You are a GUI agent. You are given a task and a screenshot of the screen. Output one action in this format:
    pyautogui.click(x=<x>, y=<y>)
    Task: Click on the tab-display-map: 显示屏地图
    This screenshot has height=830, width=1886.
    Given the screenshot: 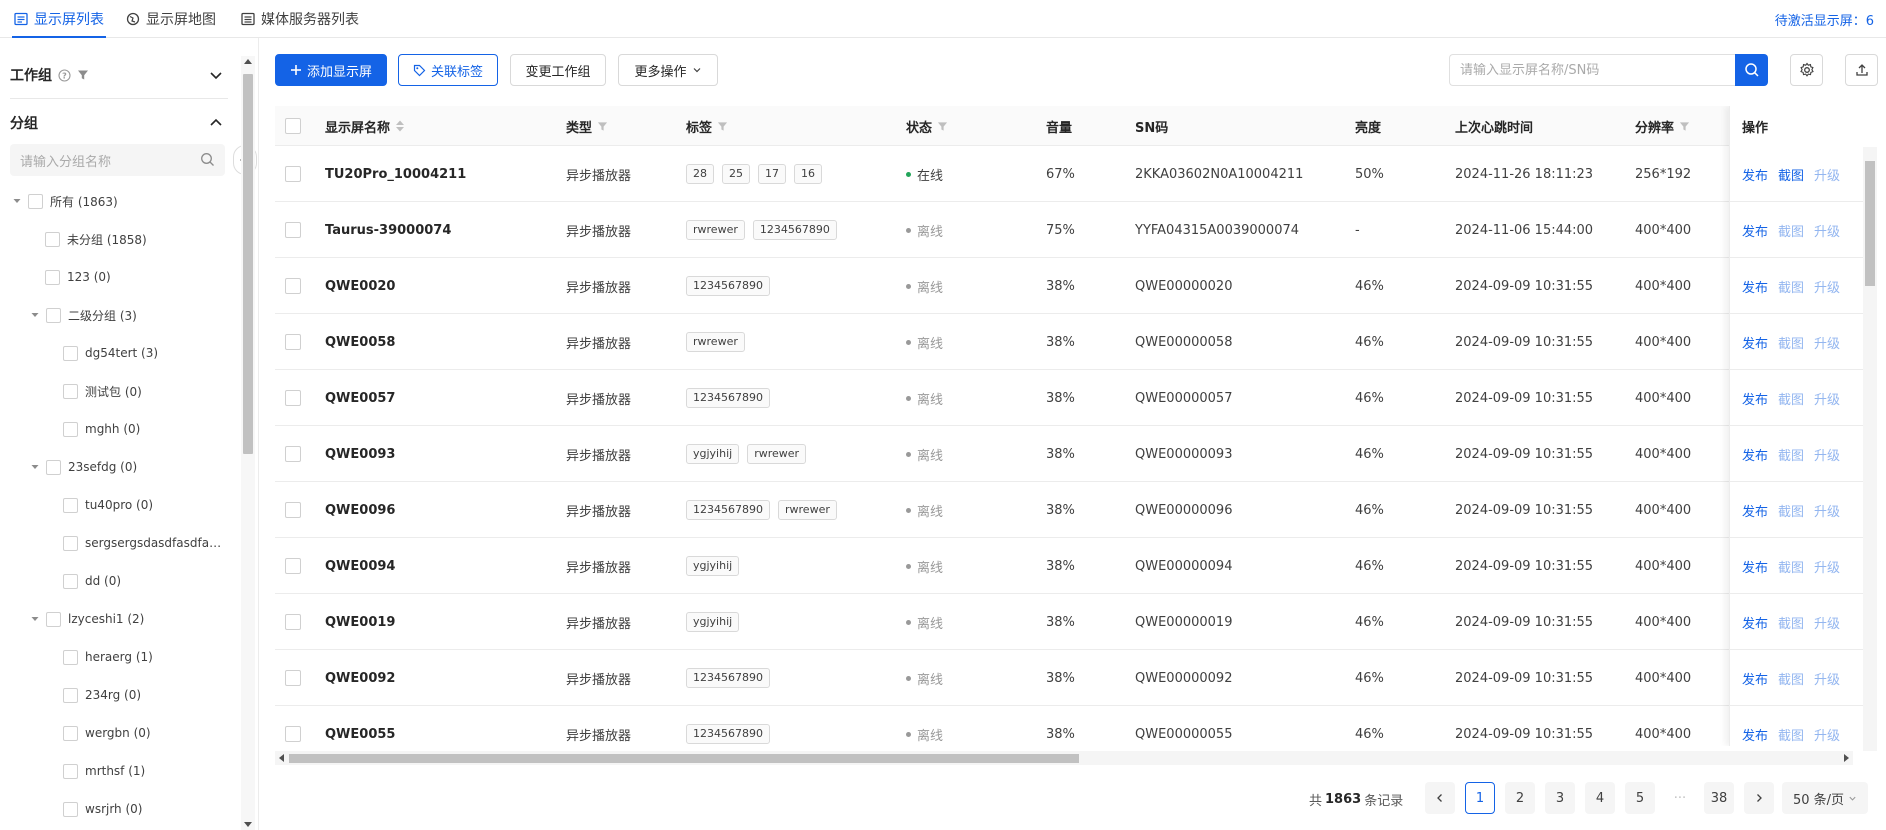 What is the action you would take?
    pyautogui.click(x=171, y=19)
    